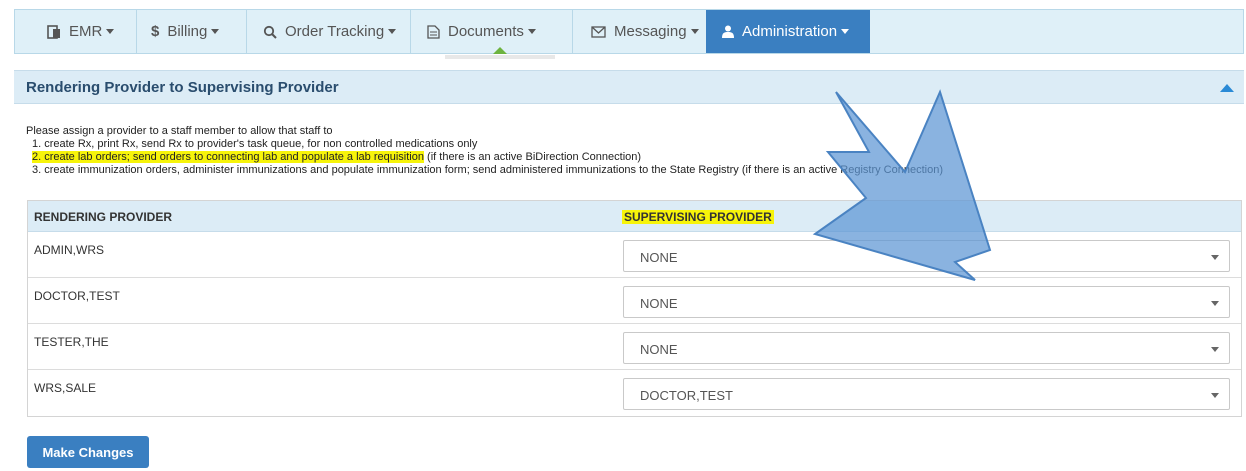  I want to click on envelope-icon, so click(598, 31).